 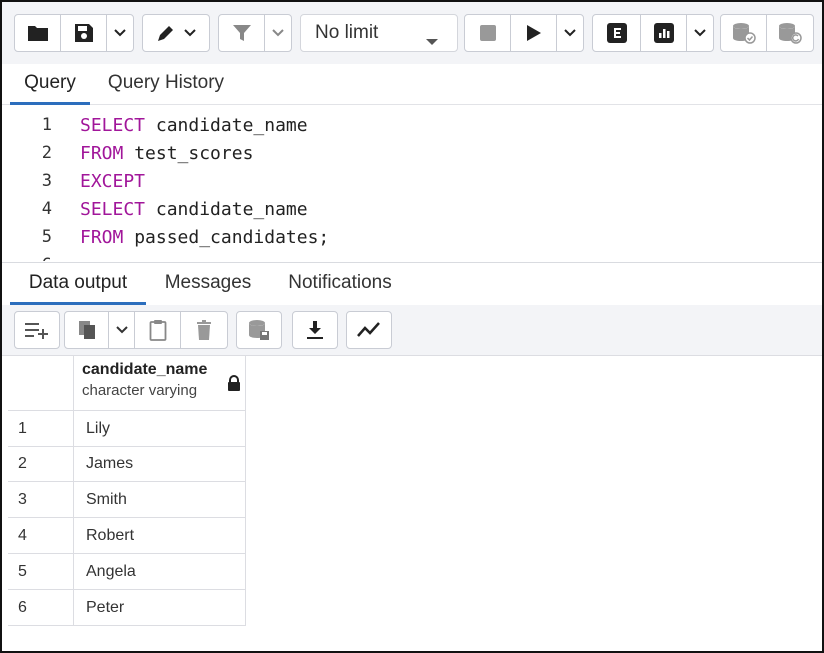 What do you see at coordinates (41, 464) in the screenshot?
I see `row-number-cell: 2` at bounding box center [41, 464].